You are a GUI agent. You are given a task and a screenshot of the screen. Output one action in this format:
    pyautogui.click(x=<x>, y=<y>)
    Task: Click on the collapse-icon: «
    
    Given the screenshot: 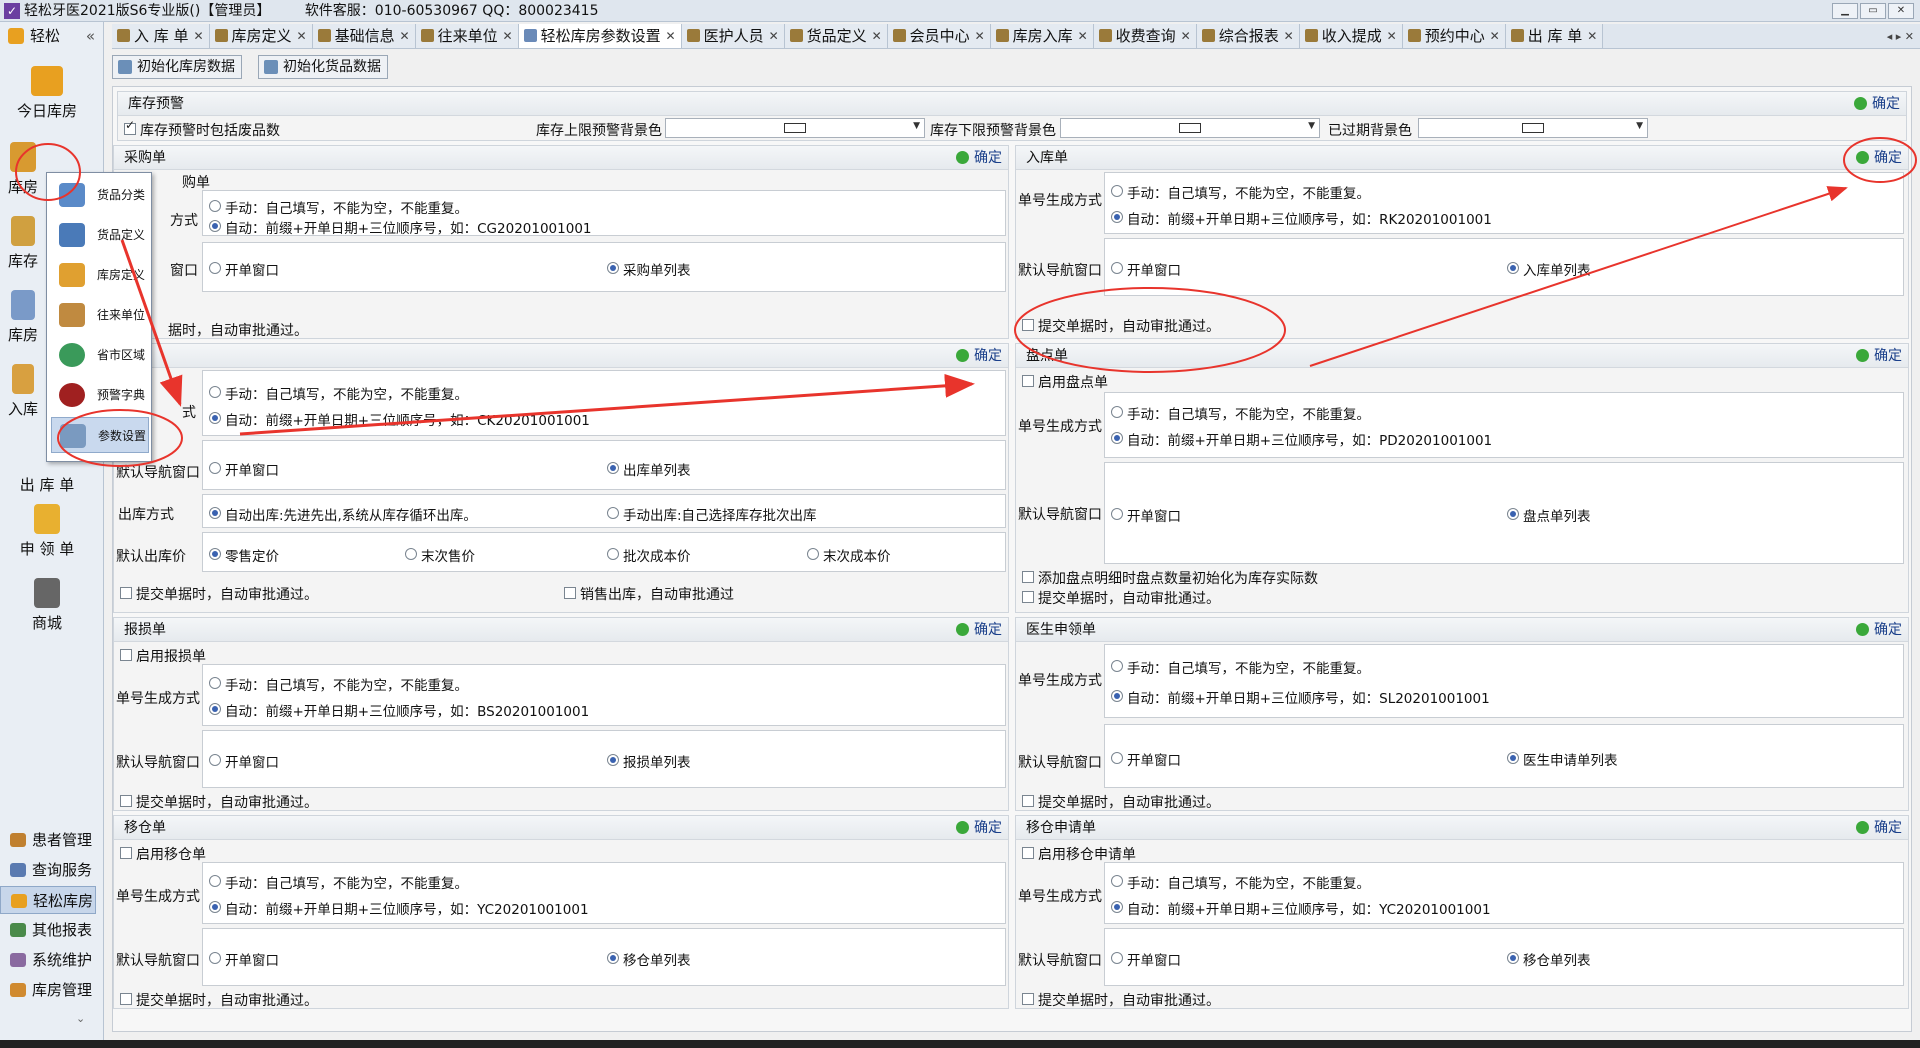 What is the action you would take?
    pyautogui.click(x=90, y=36)
    